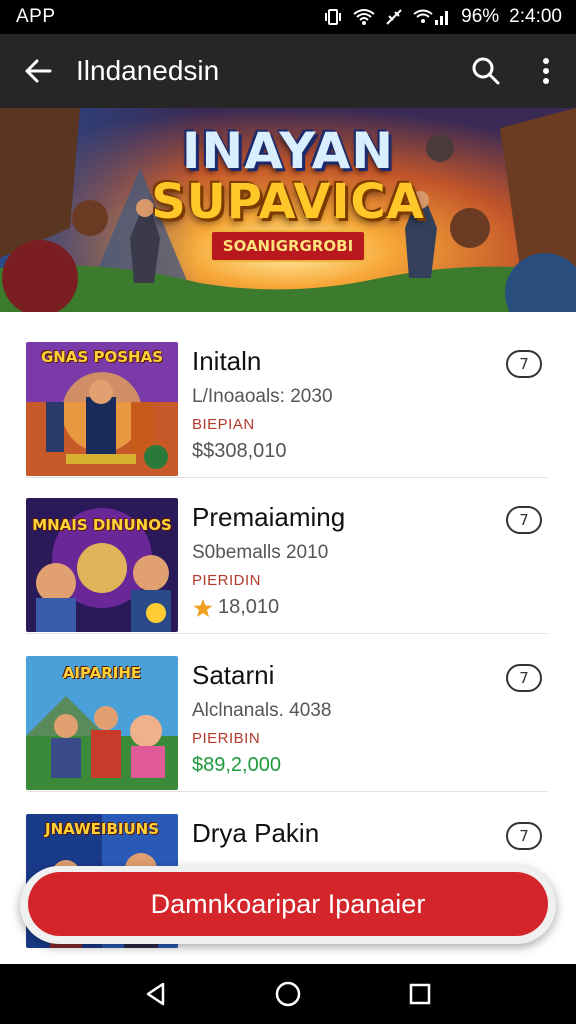  What do you see at coordinates (262, 396) in the screenshot?
I see `game-subtitle: L/Inoaoals: 2030` at bounding box center [262, 396].